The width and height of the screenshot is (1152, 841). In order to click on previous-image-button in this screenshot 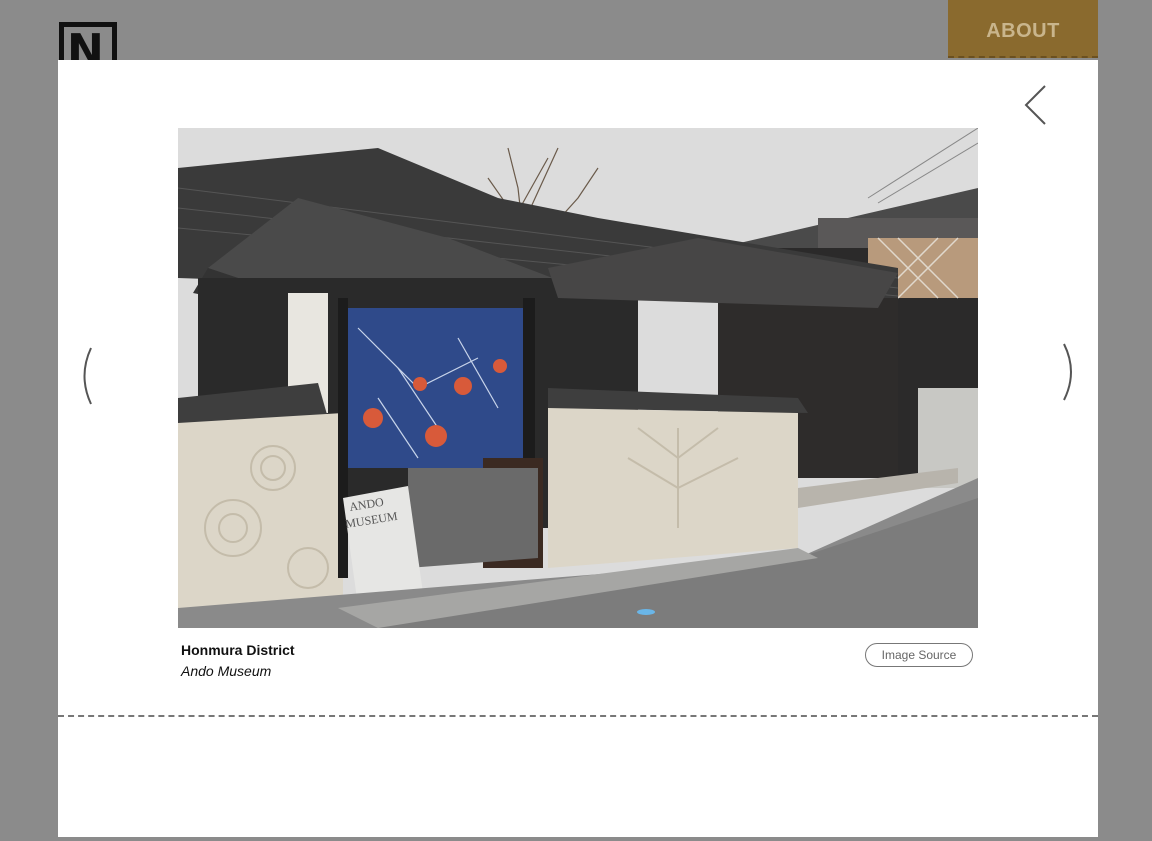, I will do `click(86, 376)`.